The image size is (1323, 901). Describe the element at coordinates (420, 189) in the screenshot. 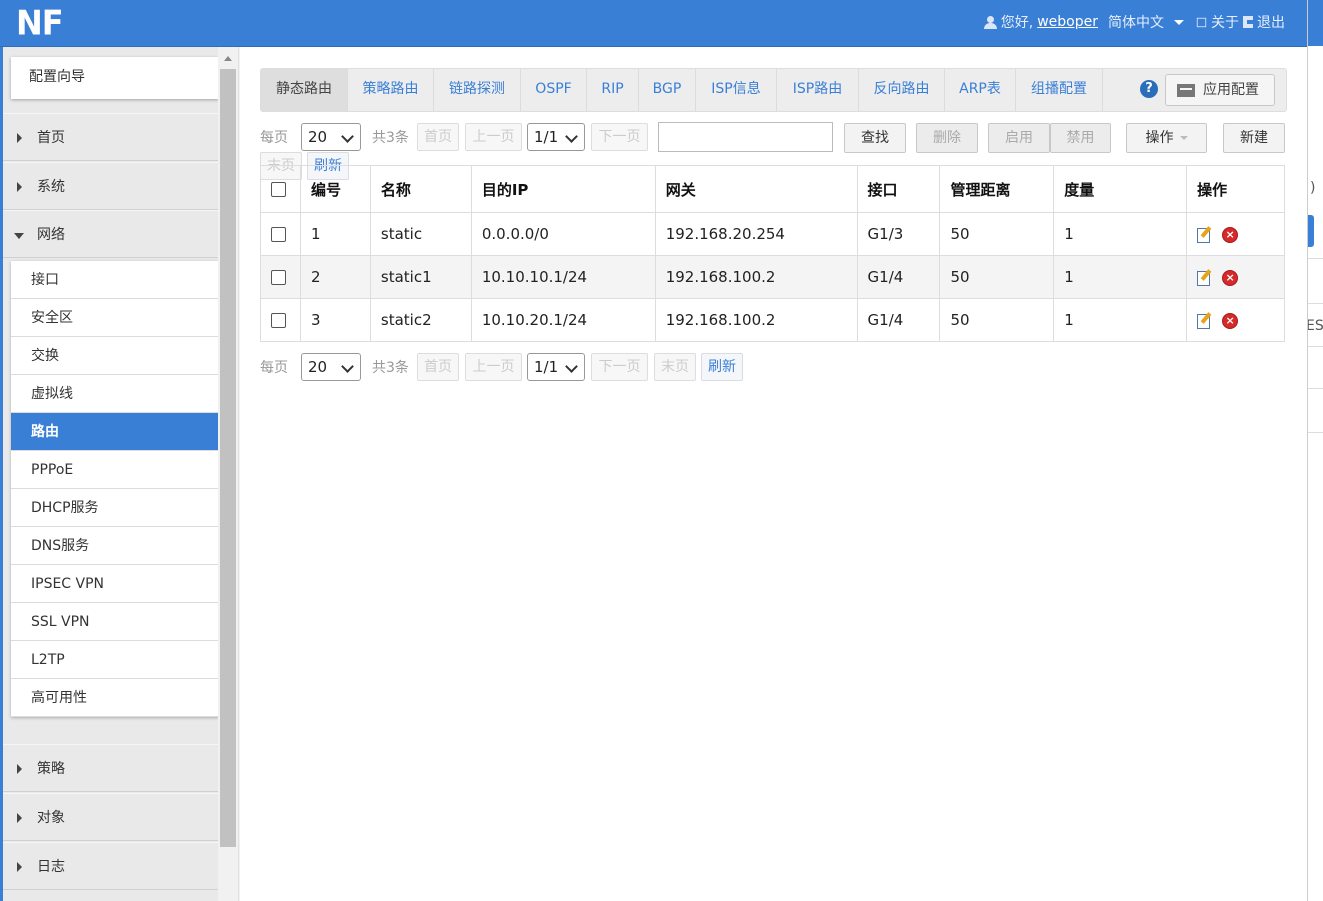

I see `column-header: 名称` at that location.